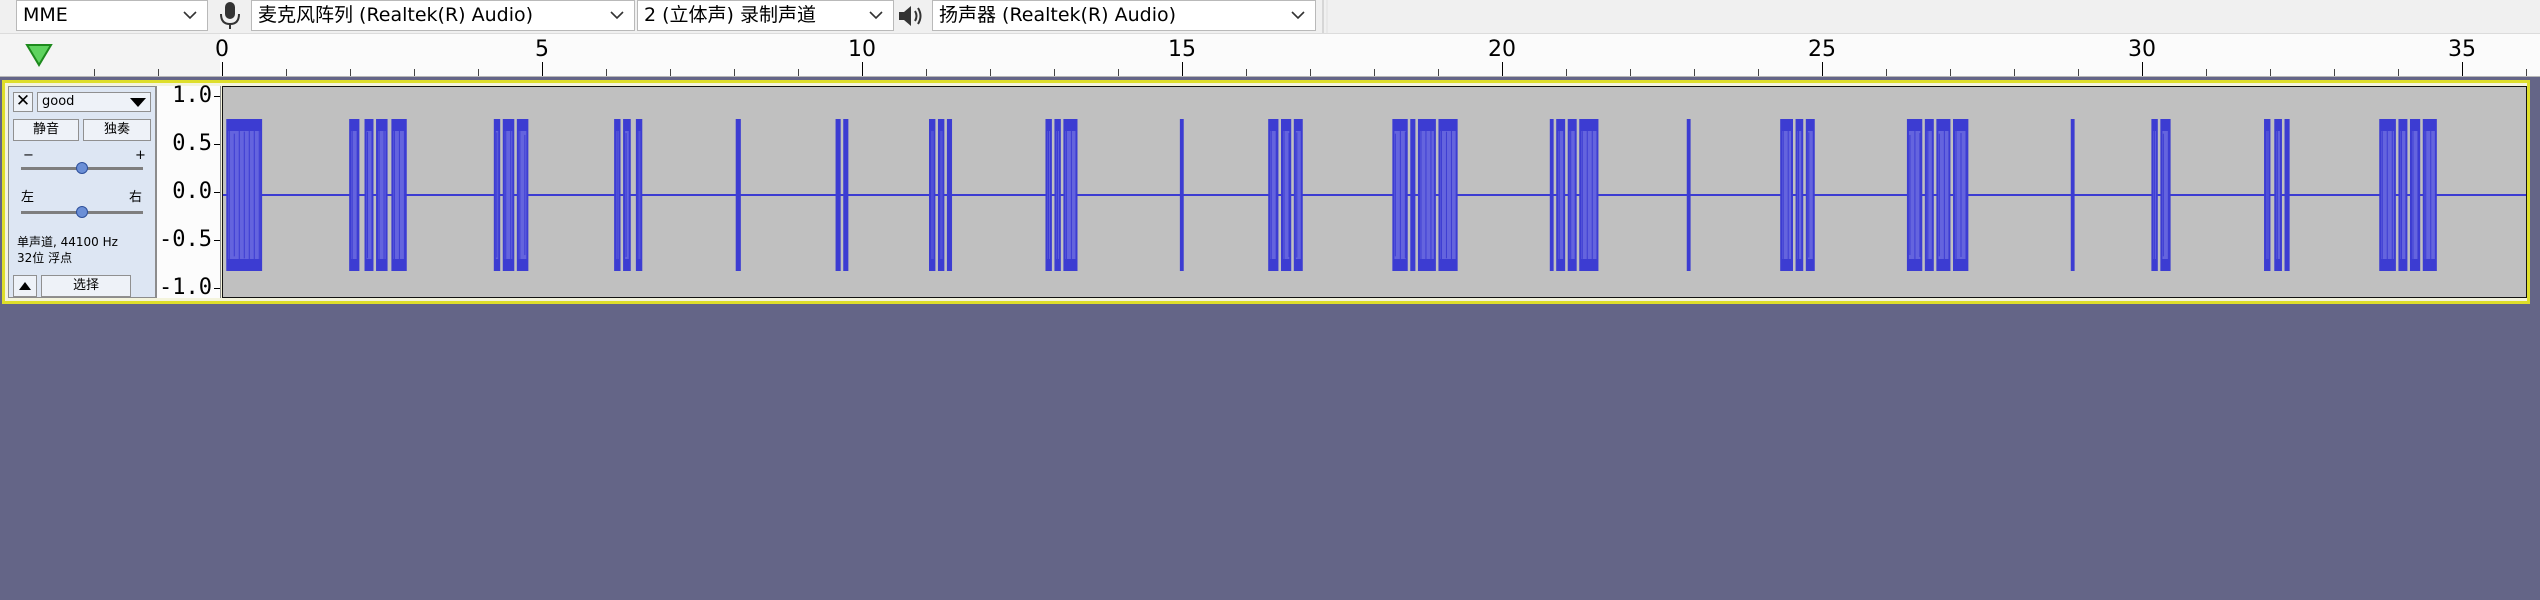  I want to click on chevron-down-icon, so click(1298, 15).